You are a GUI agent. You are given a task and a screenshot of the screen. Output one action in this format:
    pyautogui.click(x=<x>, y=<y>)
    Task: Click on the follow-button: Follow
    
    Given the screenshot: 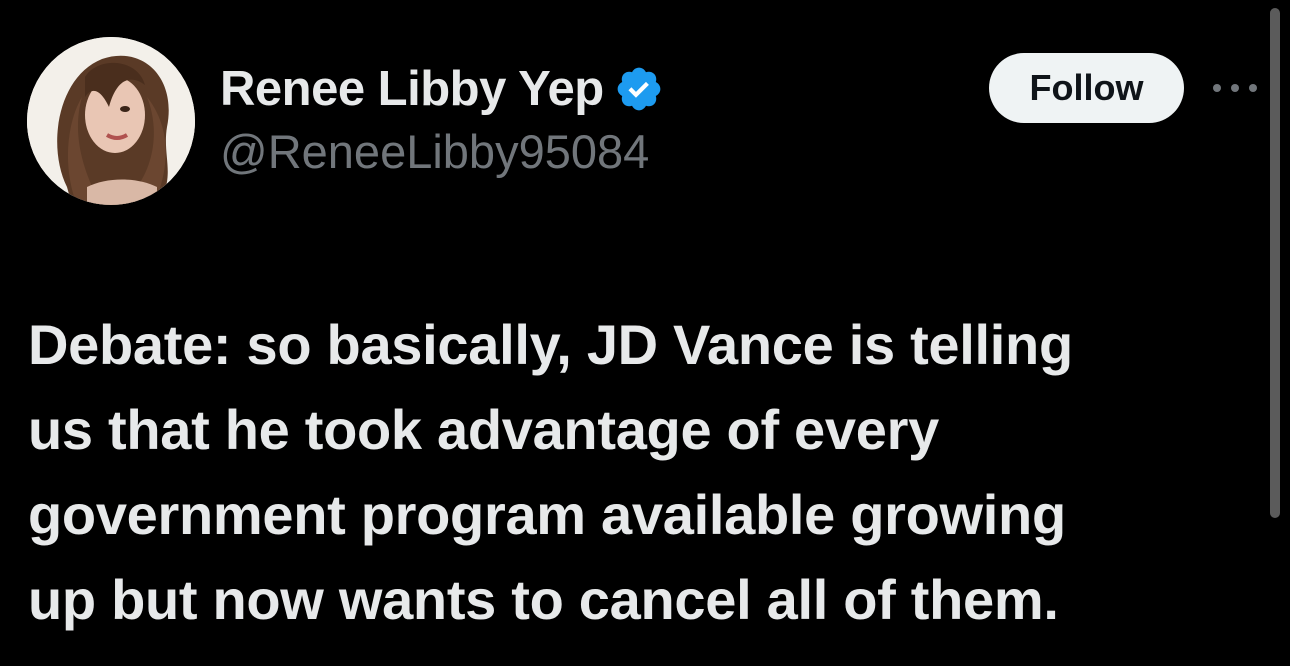 What is the action you would take?
    pyautogui.click(x=1086, y=88)
    